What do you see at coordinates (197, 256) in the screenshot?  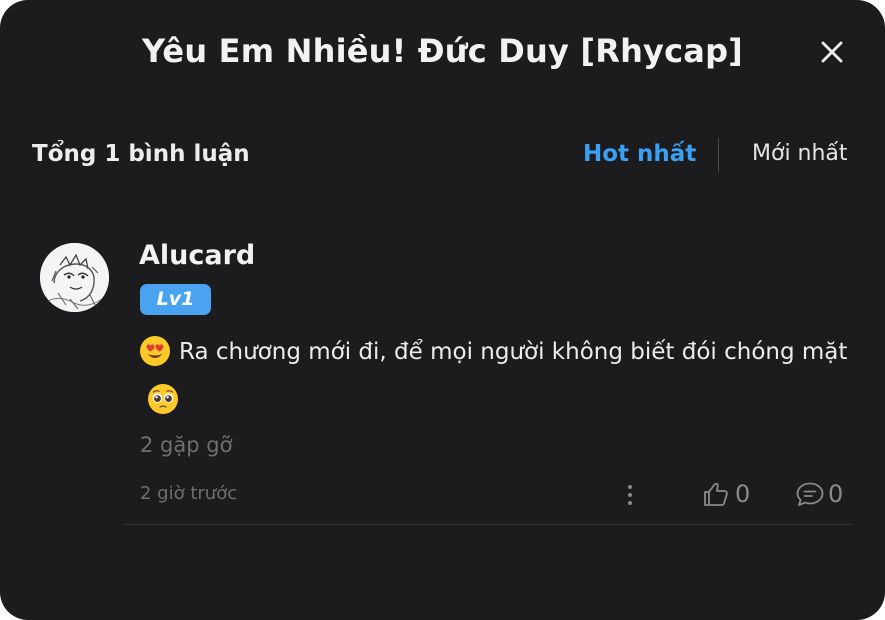 I see `comment-username: Alucard` at bounding box center [197, 256].